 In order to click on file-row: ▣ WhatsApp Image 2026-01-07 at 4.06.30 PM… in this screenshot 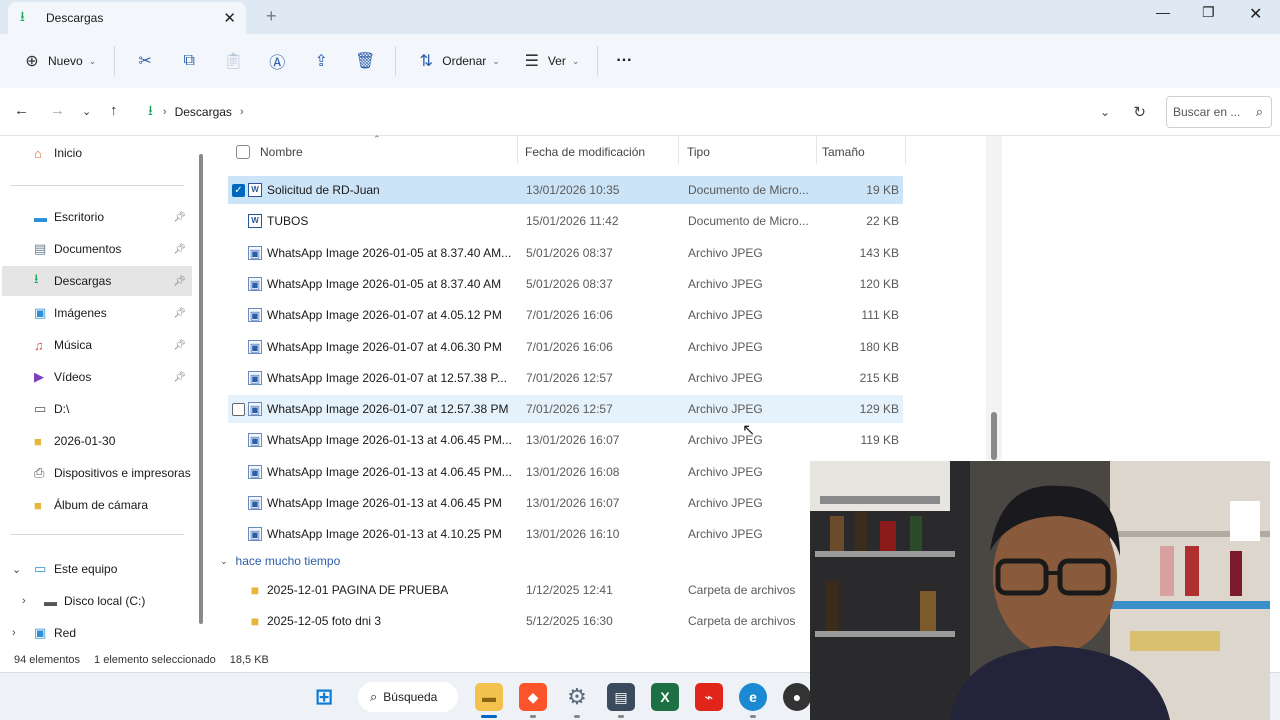, I will do `click(565, 347)`.